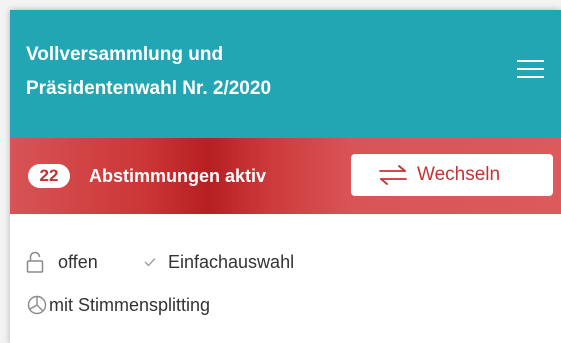 The width and height of the screenshot is (561, 343). Describe the element at coordinates (125, 54) in the screenshot. I see `title-line-1: Vollversammlung und` at that location.